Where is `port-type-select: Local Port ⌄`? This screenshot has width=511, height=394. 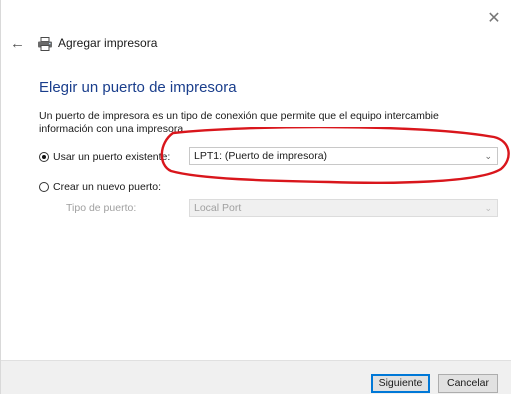
port-type-select: Local Port ⌄ is located at coordinates (343, 208).